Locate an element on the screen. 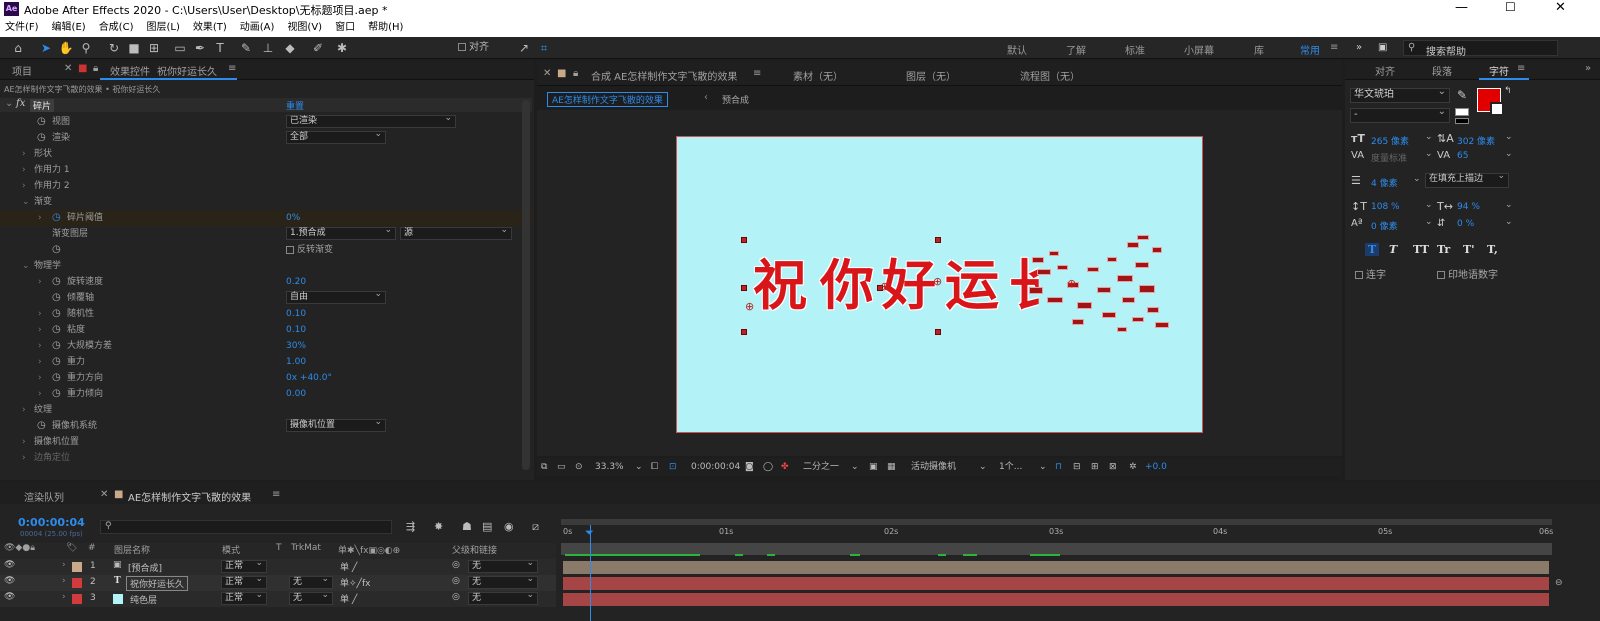 This screenshot has width=1600, height=621. close-icon: ✕ is located at coordinates (1560, 7).